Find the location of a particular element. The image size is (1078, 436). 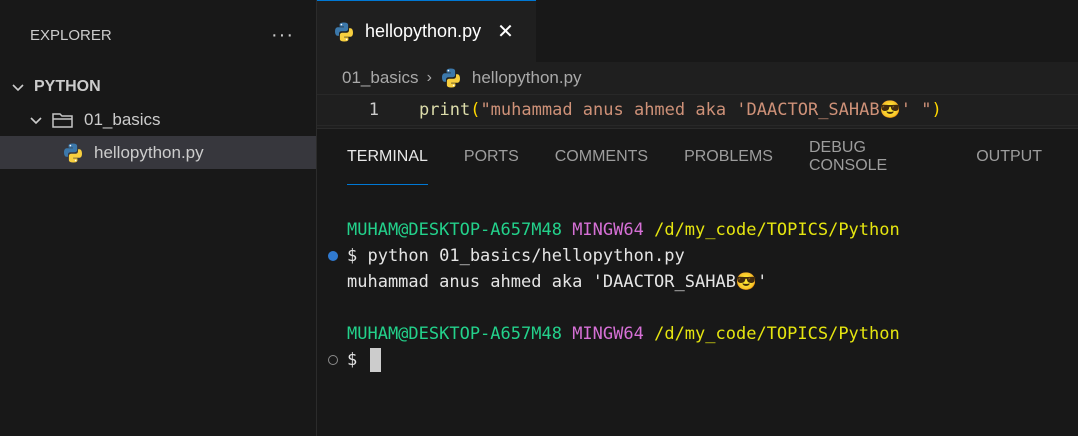

terminal-command: $ python 01_basics/hellopython.py is located at coordinates (516, 256).